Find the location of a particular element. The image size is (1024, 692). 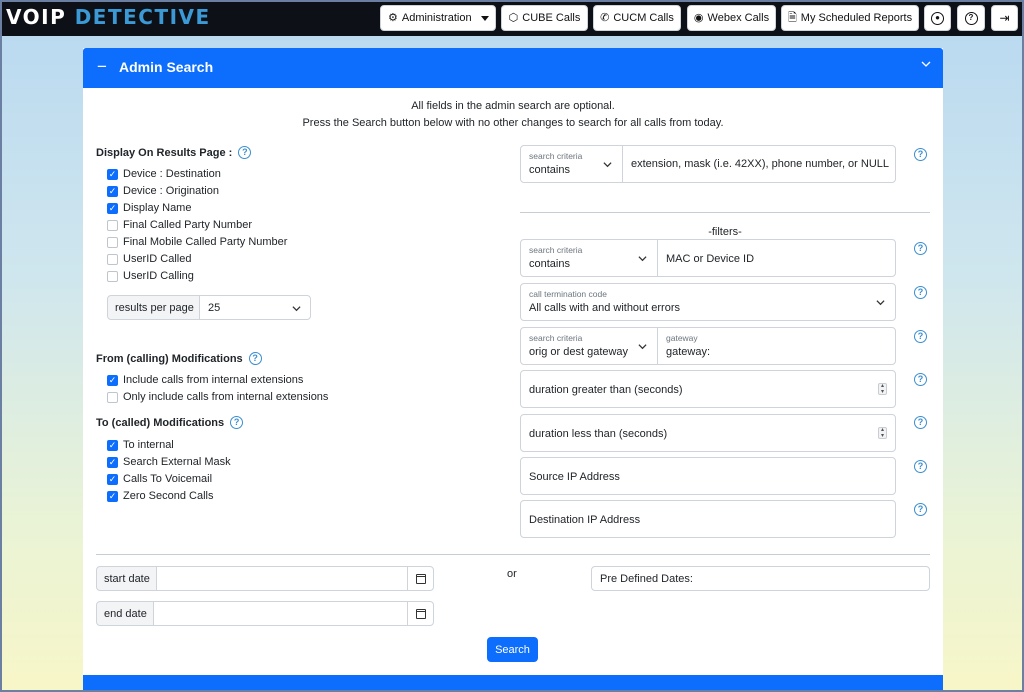

help-button: ? is located at coordinates (971, 18).